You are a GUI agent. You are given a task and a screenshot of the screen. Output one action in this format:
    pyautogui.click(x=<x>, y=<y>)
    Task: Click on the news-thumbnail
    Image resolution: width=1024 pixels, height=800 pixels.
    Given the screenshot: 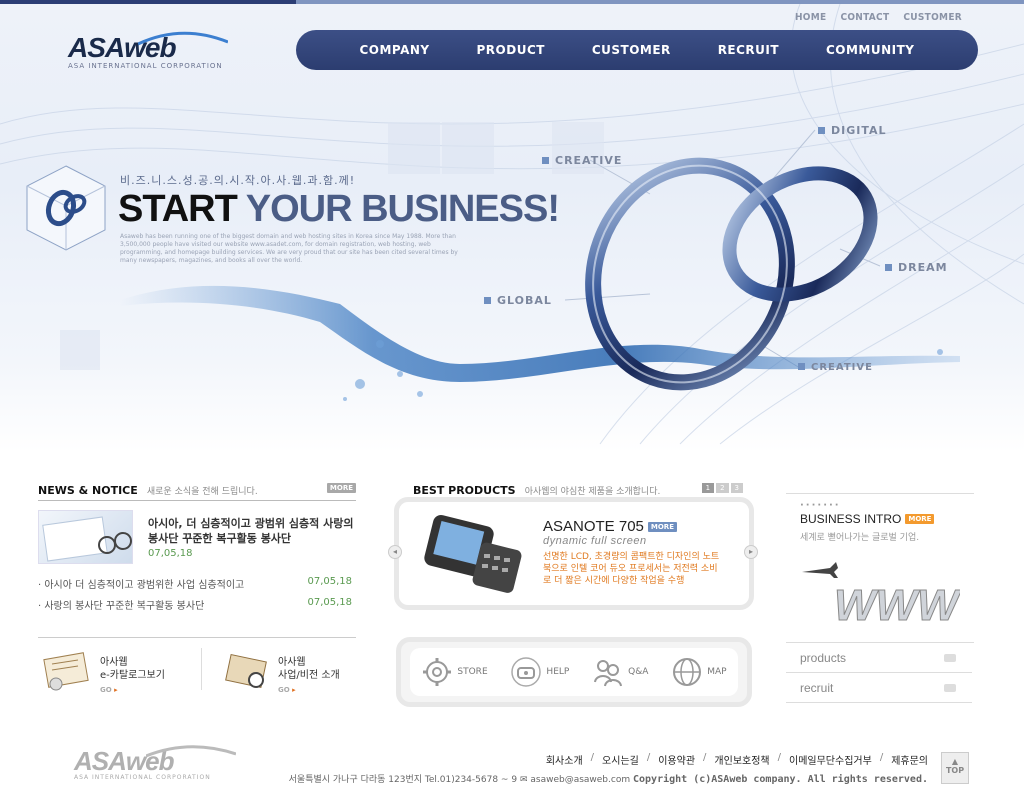 What is the action you would take?
    pyautogui.click(x=85, y=537)
    